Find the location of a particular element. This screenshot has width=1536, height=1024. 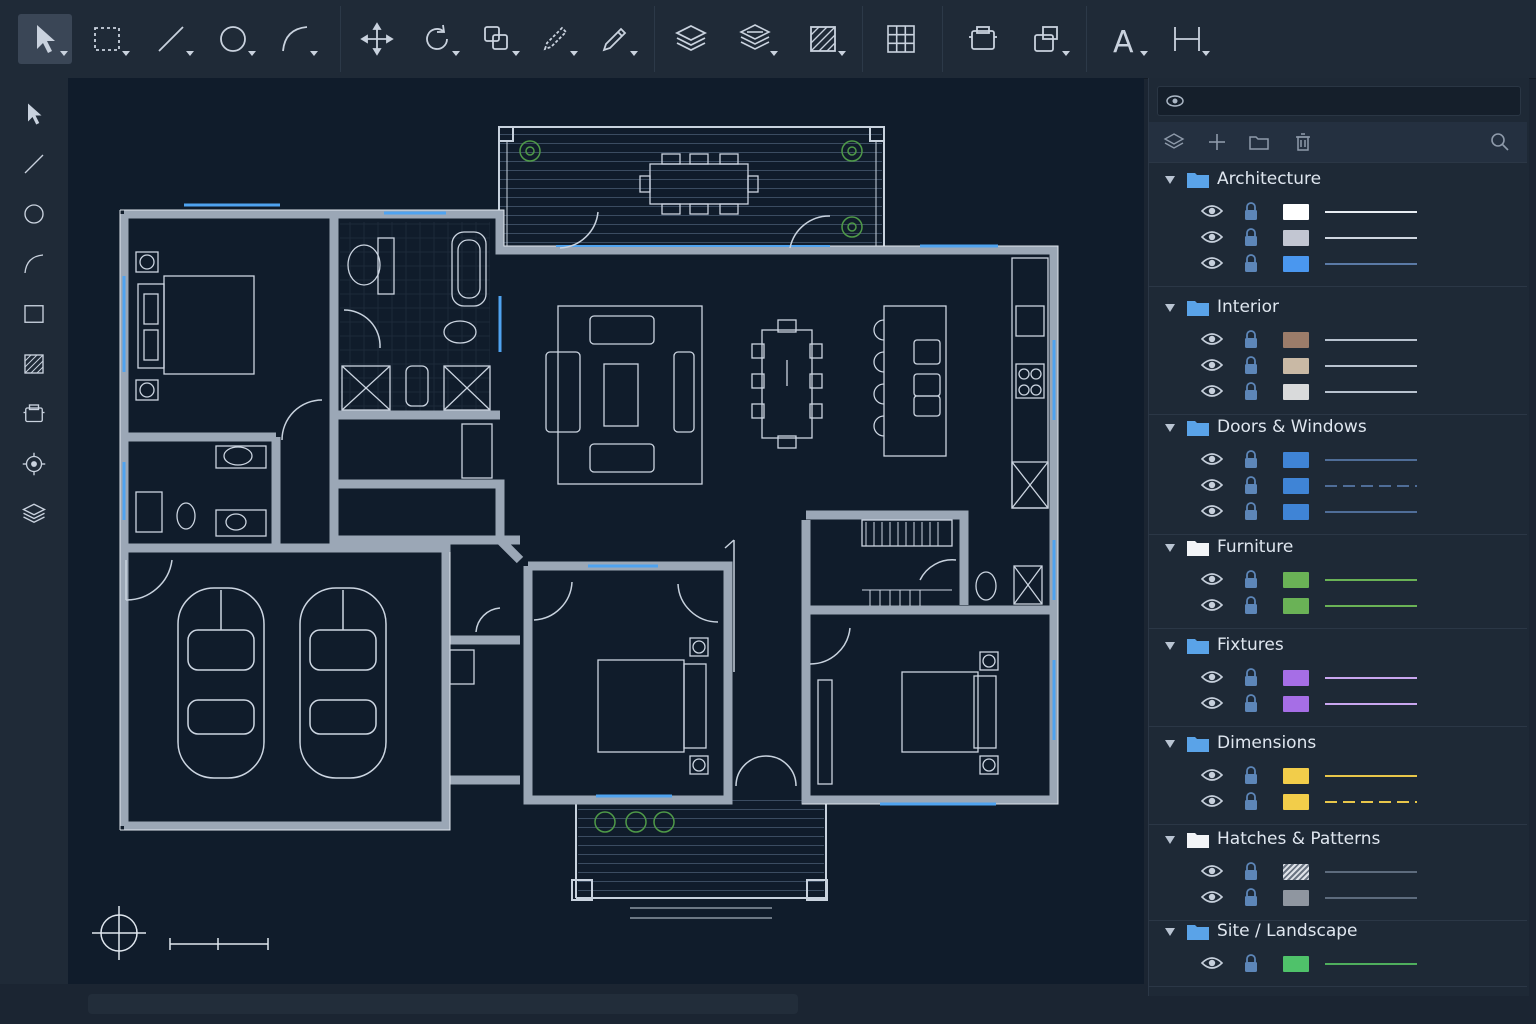

toolbar-layer-manager-button is located at coordinates (755, 39).